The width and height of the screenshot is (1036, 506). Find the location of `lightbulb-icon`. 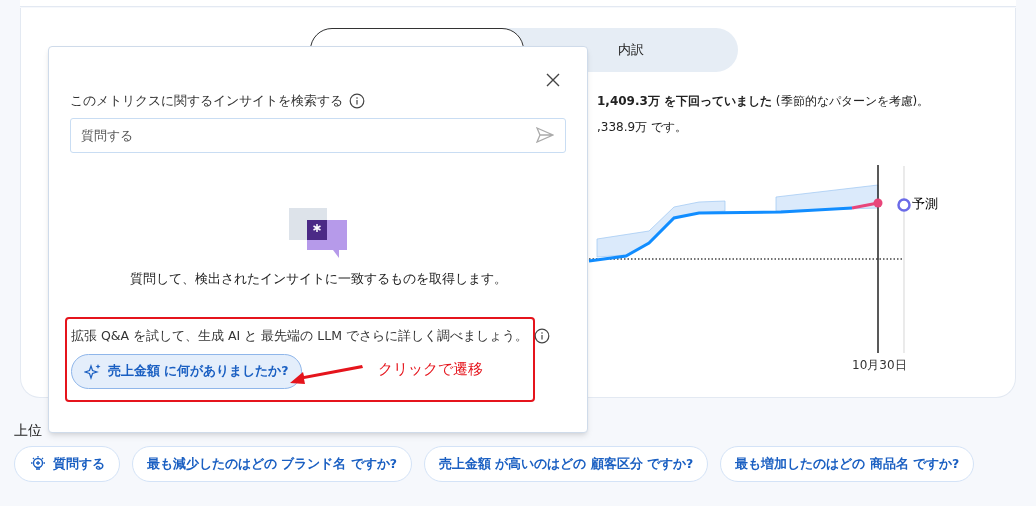

lightbulb-icon is located at coordinates (38, 464).